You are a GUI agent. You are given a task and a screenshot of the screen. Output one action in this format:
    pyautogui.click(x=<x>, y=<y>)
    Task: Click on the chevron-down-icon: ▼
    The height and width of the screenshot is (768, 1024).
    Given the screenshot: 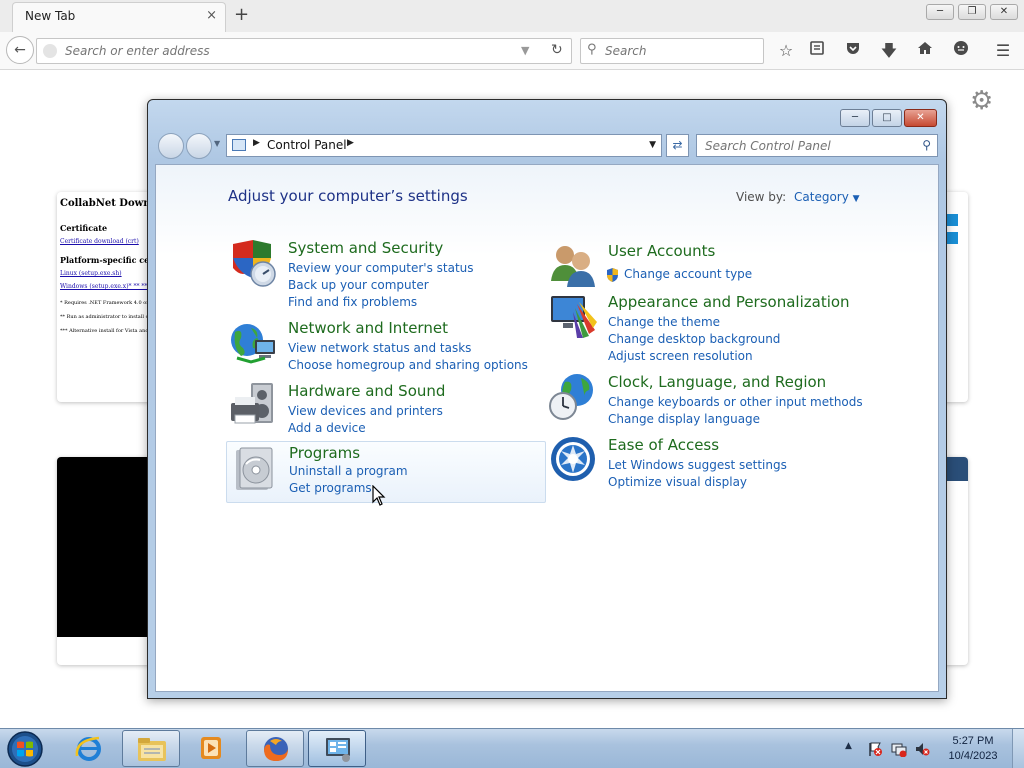 What is the action you would take?
    pyautogui.click(x=856, y=199)
    